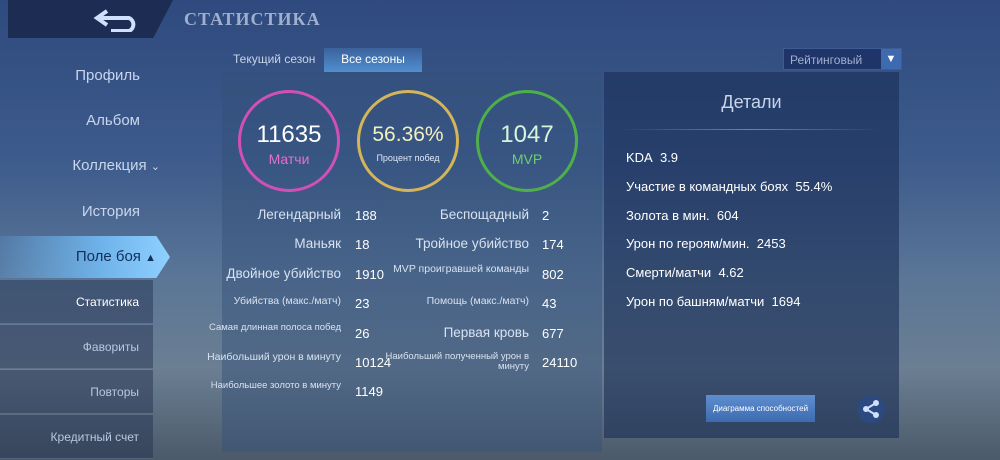 The image size is (1000, 460). Describe the element at coordinates (274, 357) in the screenshot. I see `stat-label: Наибольший урон в минуту` at that location.